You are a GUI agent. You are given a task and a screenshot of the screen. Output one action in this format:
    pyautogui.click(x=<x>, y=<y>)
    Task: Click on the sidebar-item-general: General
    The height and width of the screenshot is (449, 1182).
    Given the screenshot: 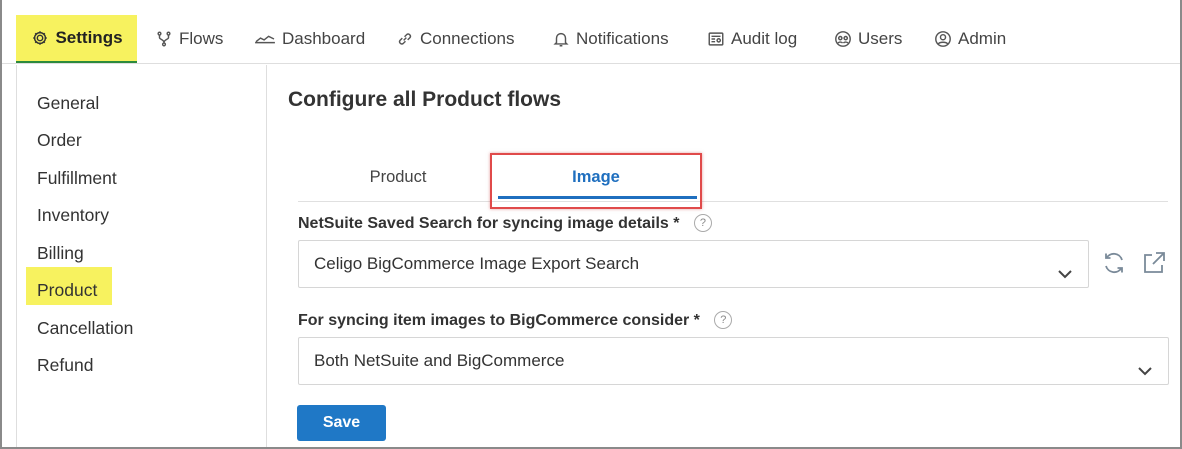 What is the action you would take?
    pyautogui.click(x=68, y=103)
    